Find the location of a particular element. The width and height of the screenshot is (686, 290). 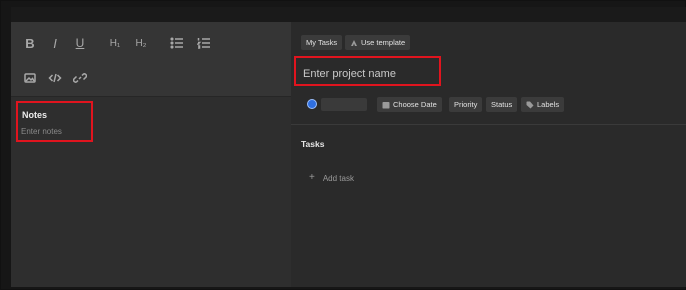

use-template-label: Use template is located at coordinates (383, 42).